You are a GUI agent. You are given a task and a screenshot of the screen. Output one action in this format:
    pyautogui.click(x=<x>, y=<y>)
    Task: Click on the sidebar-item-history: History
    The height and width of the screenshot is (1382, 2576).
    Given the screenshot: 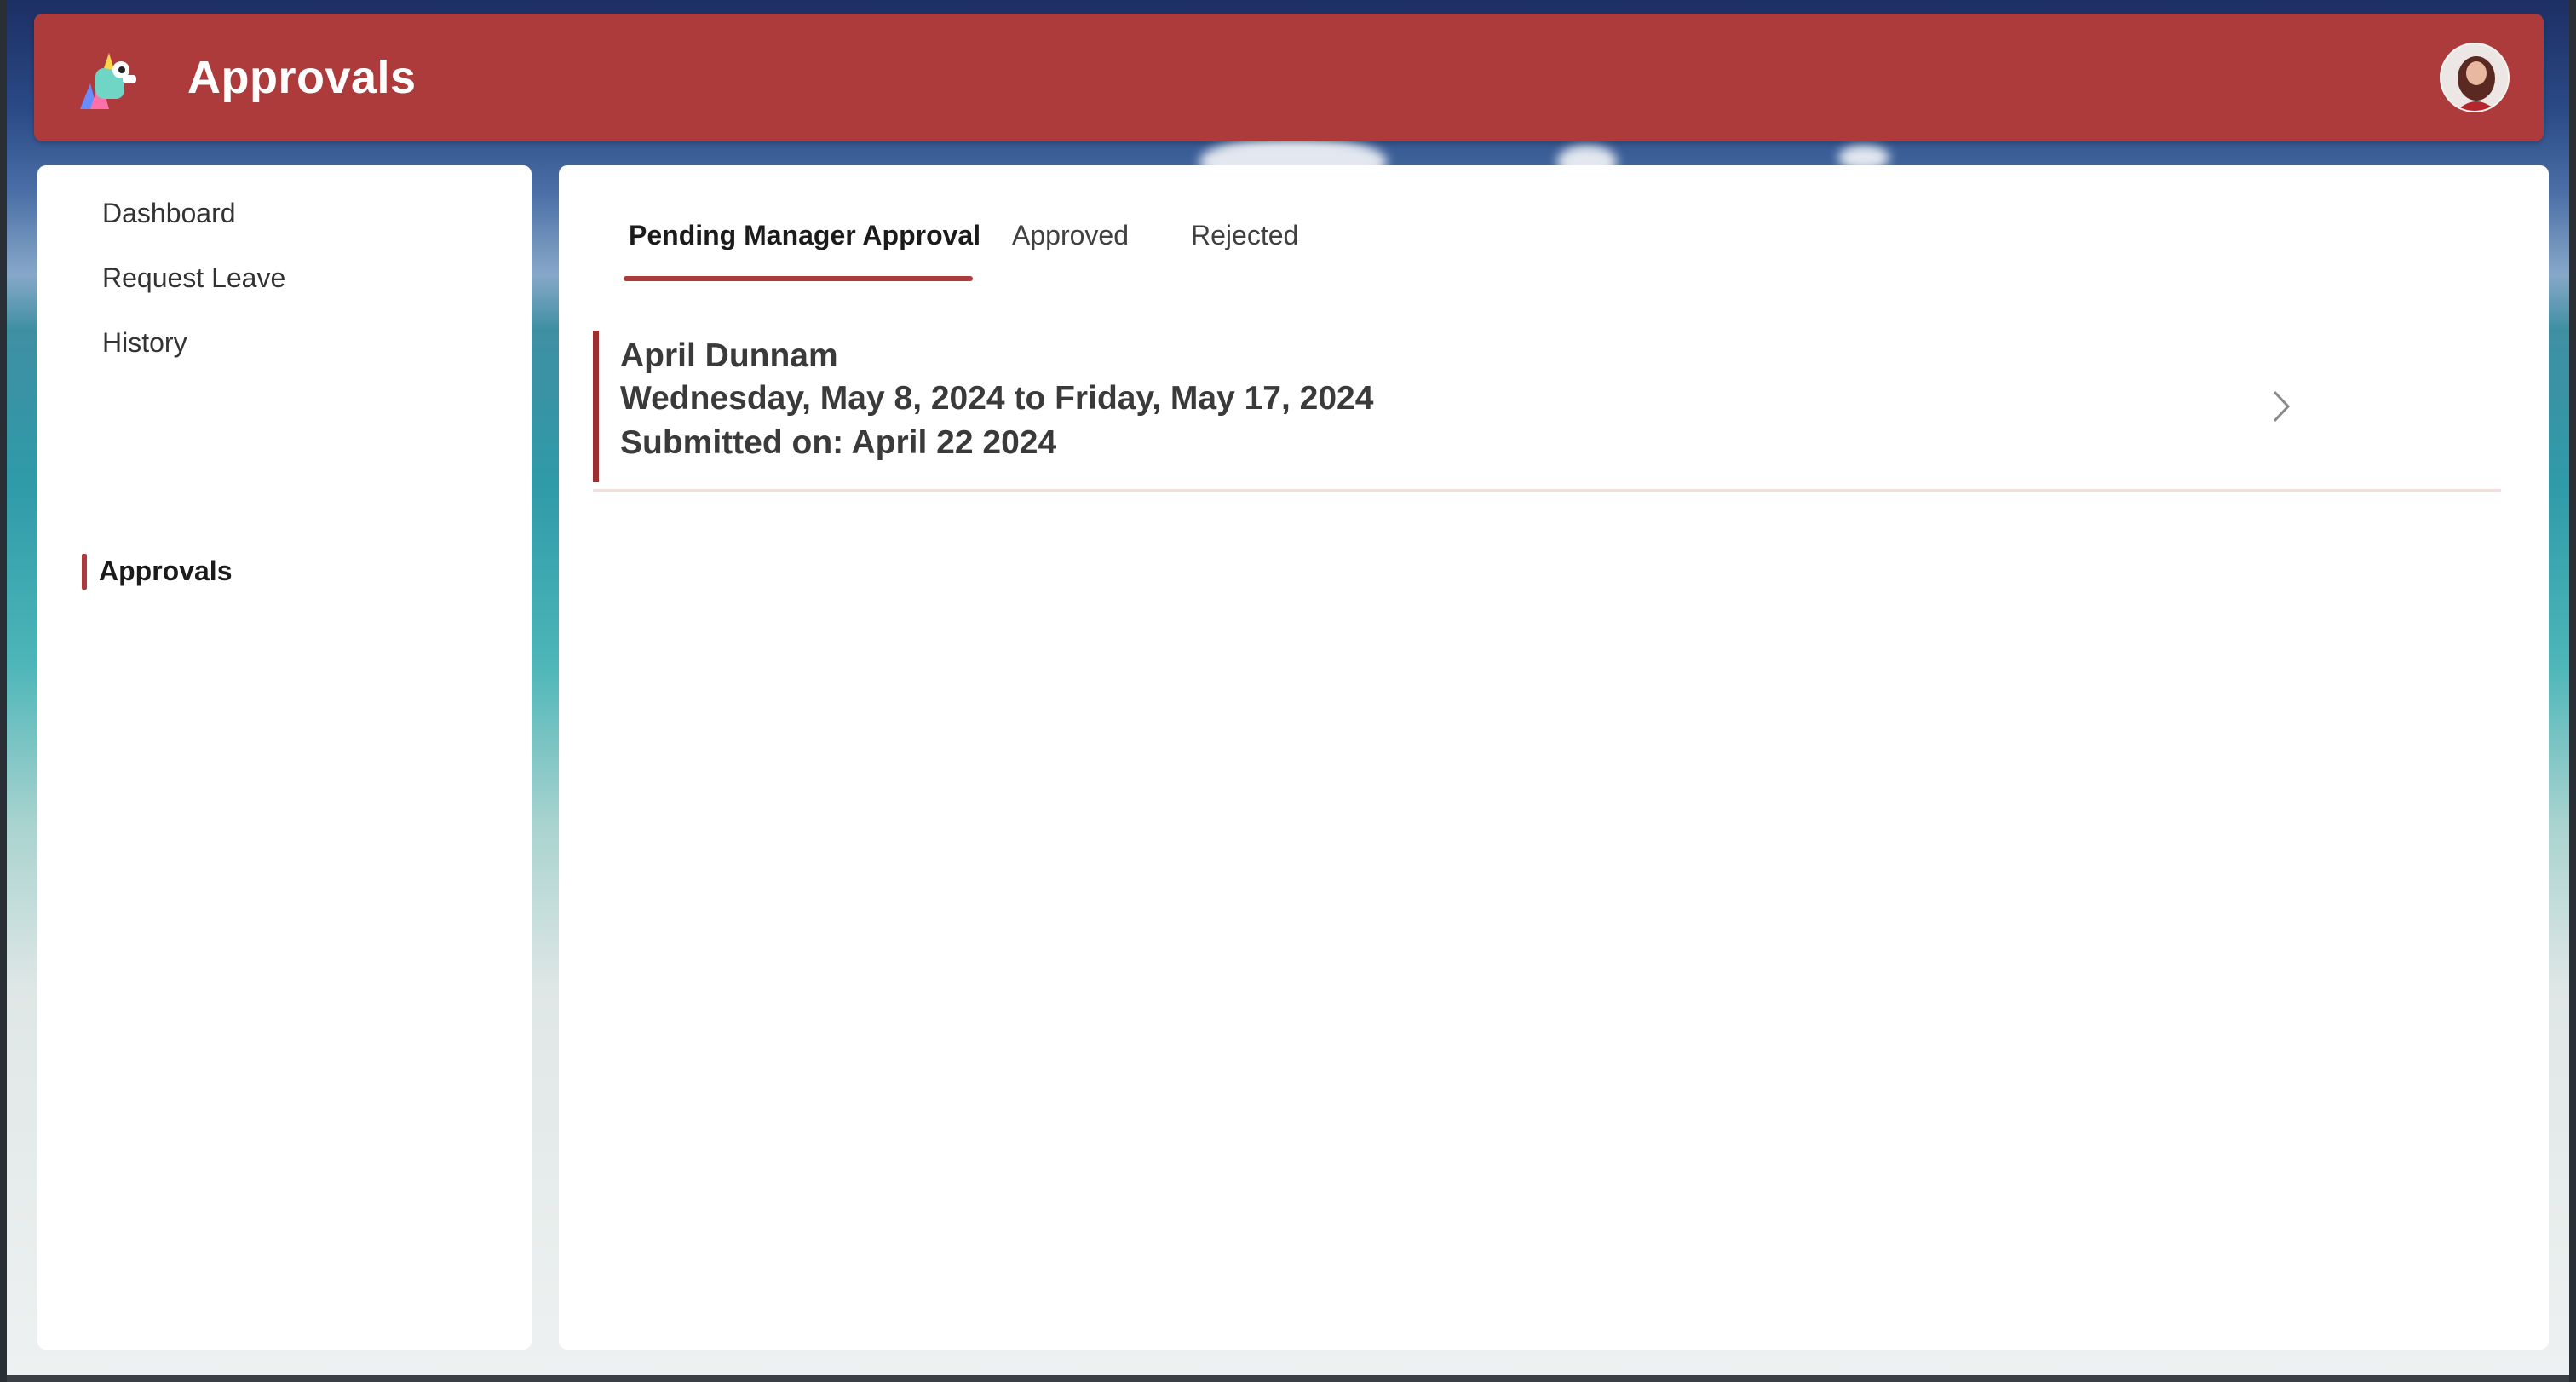 What is the action you would take?
    pyautogui.click(x=145, y=342)
    